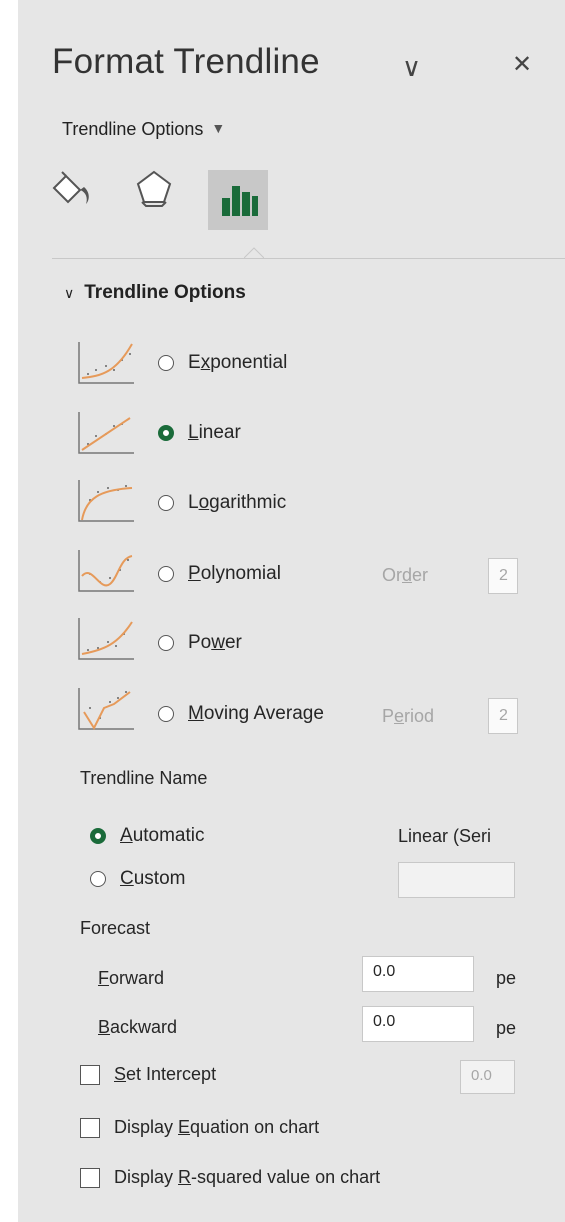 The height and width of the screenshot is (1222, 565). I want to click on exponential-trend-icon, so click(106, 363).